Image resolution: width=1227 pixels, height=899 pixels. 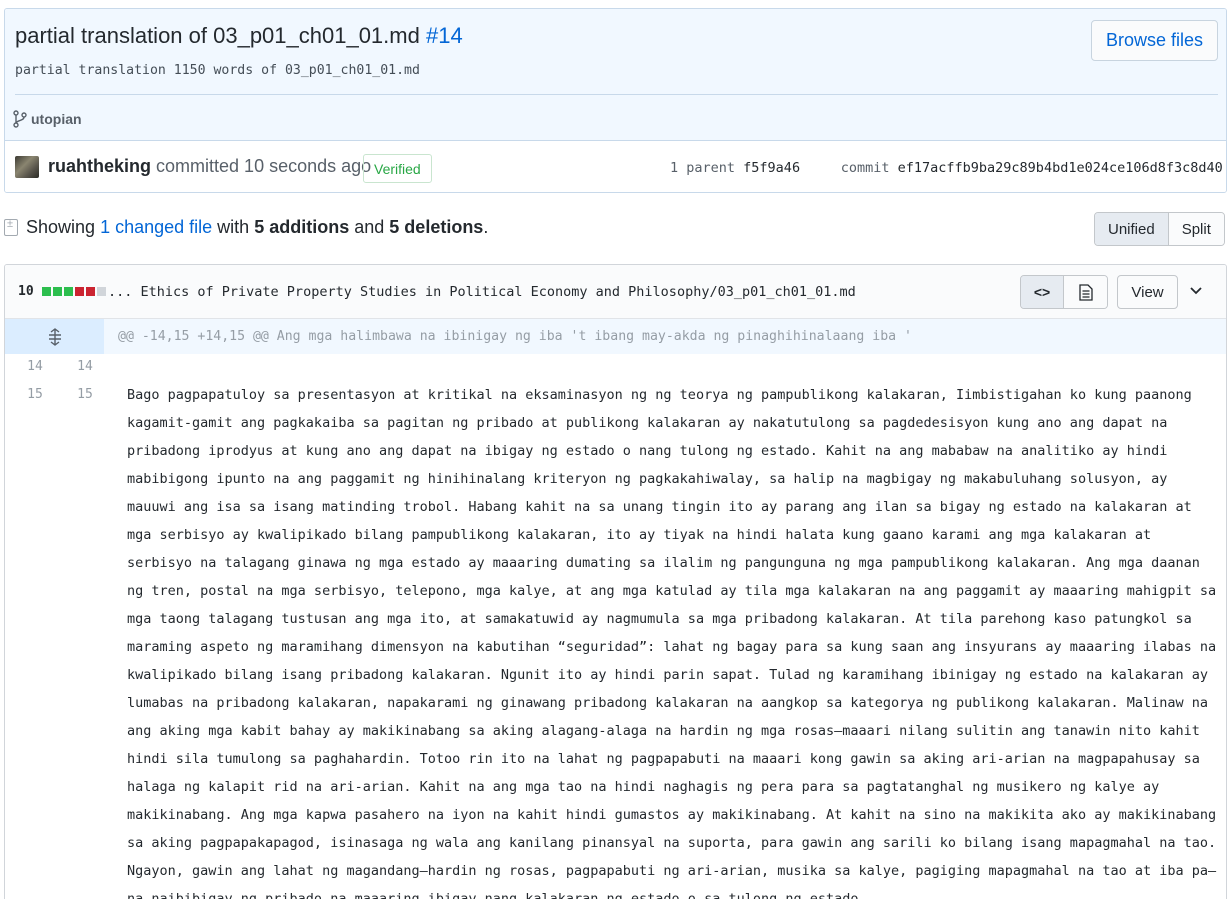 I want to click on code-icon: <>, so click(x=1042, y=292).